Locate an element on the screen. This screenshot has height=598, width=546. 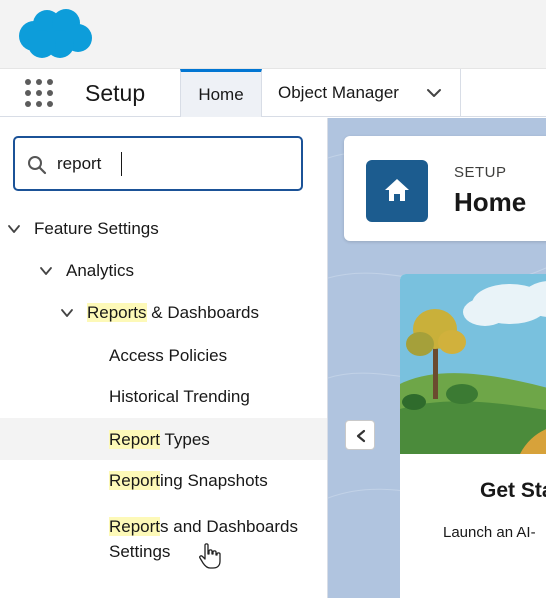
tree-item-access-policies: Access Policies is located at coordinates (168, 356).